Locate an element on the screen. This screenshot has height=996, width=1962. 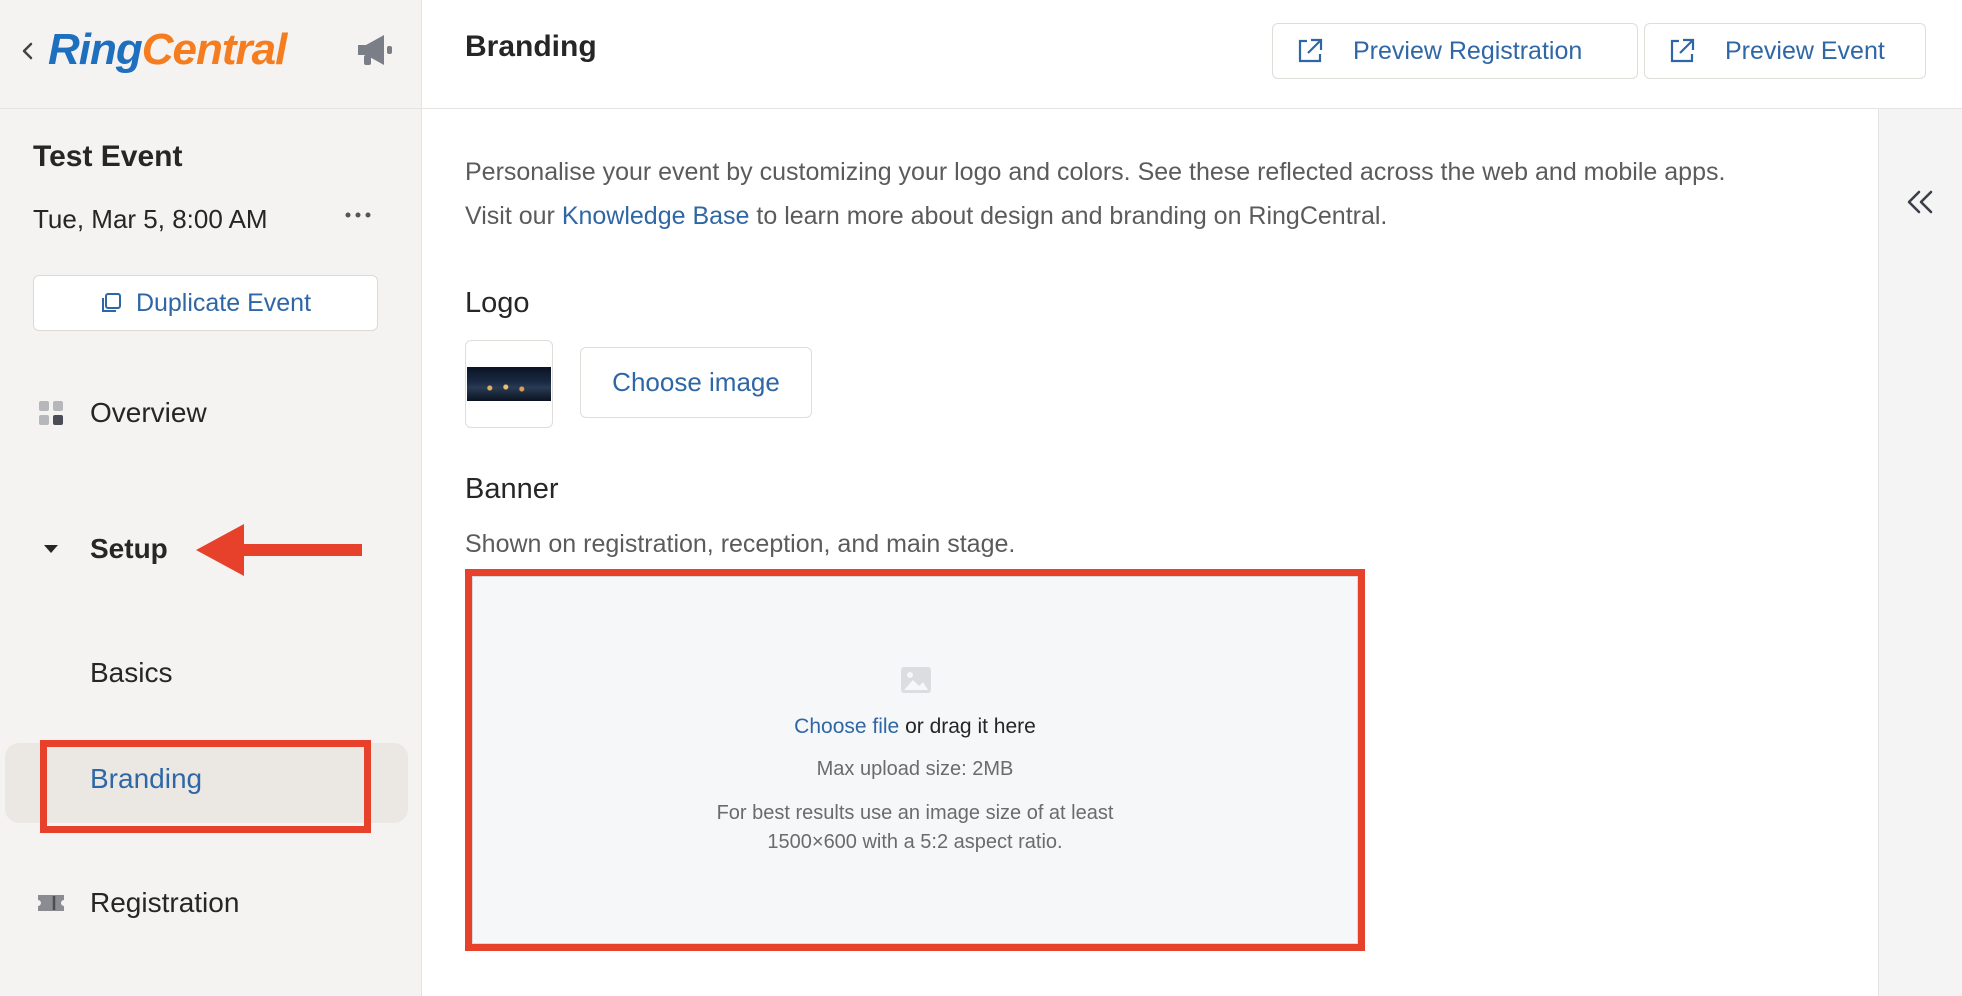
duplicate-event-button: Duplicate Event is located at coordinates (205, 303).